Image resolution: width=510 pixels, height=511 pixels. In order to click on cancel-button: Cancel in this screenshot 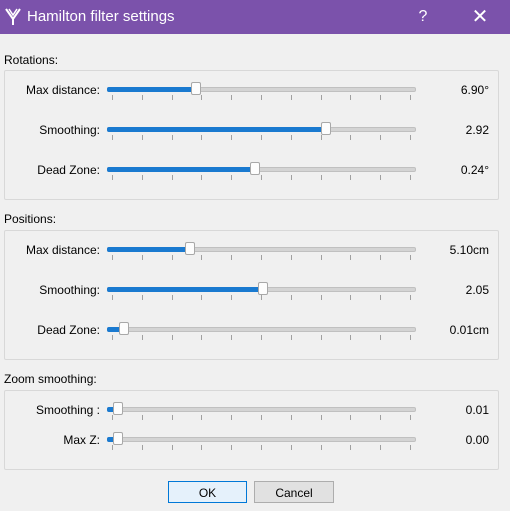, I will do `click(294, 492)`.